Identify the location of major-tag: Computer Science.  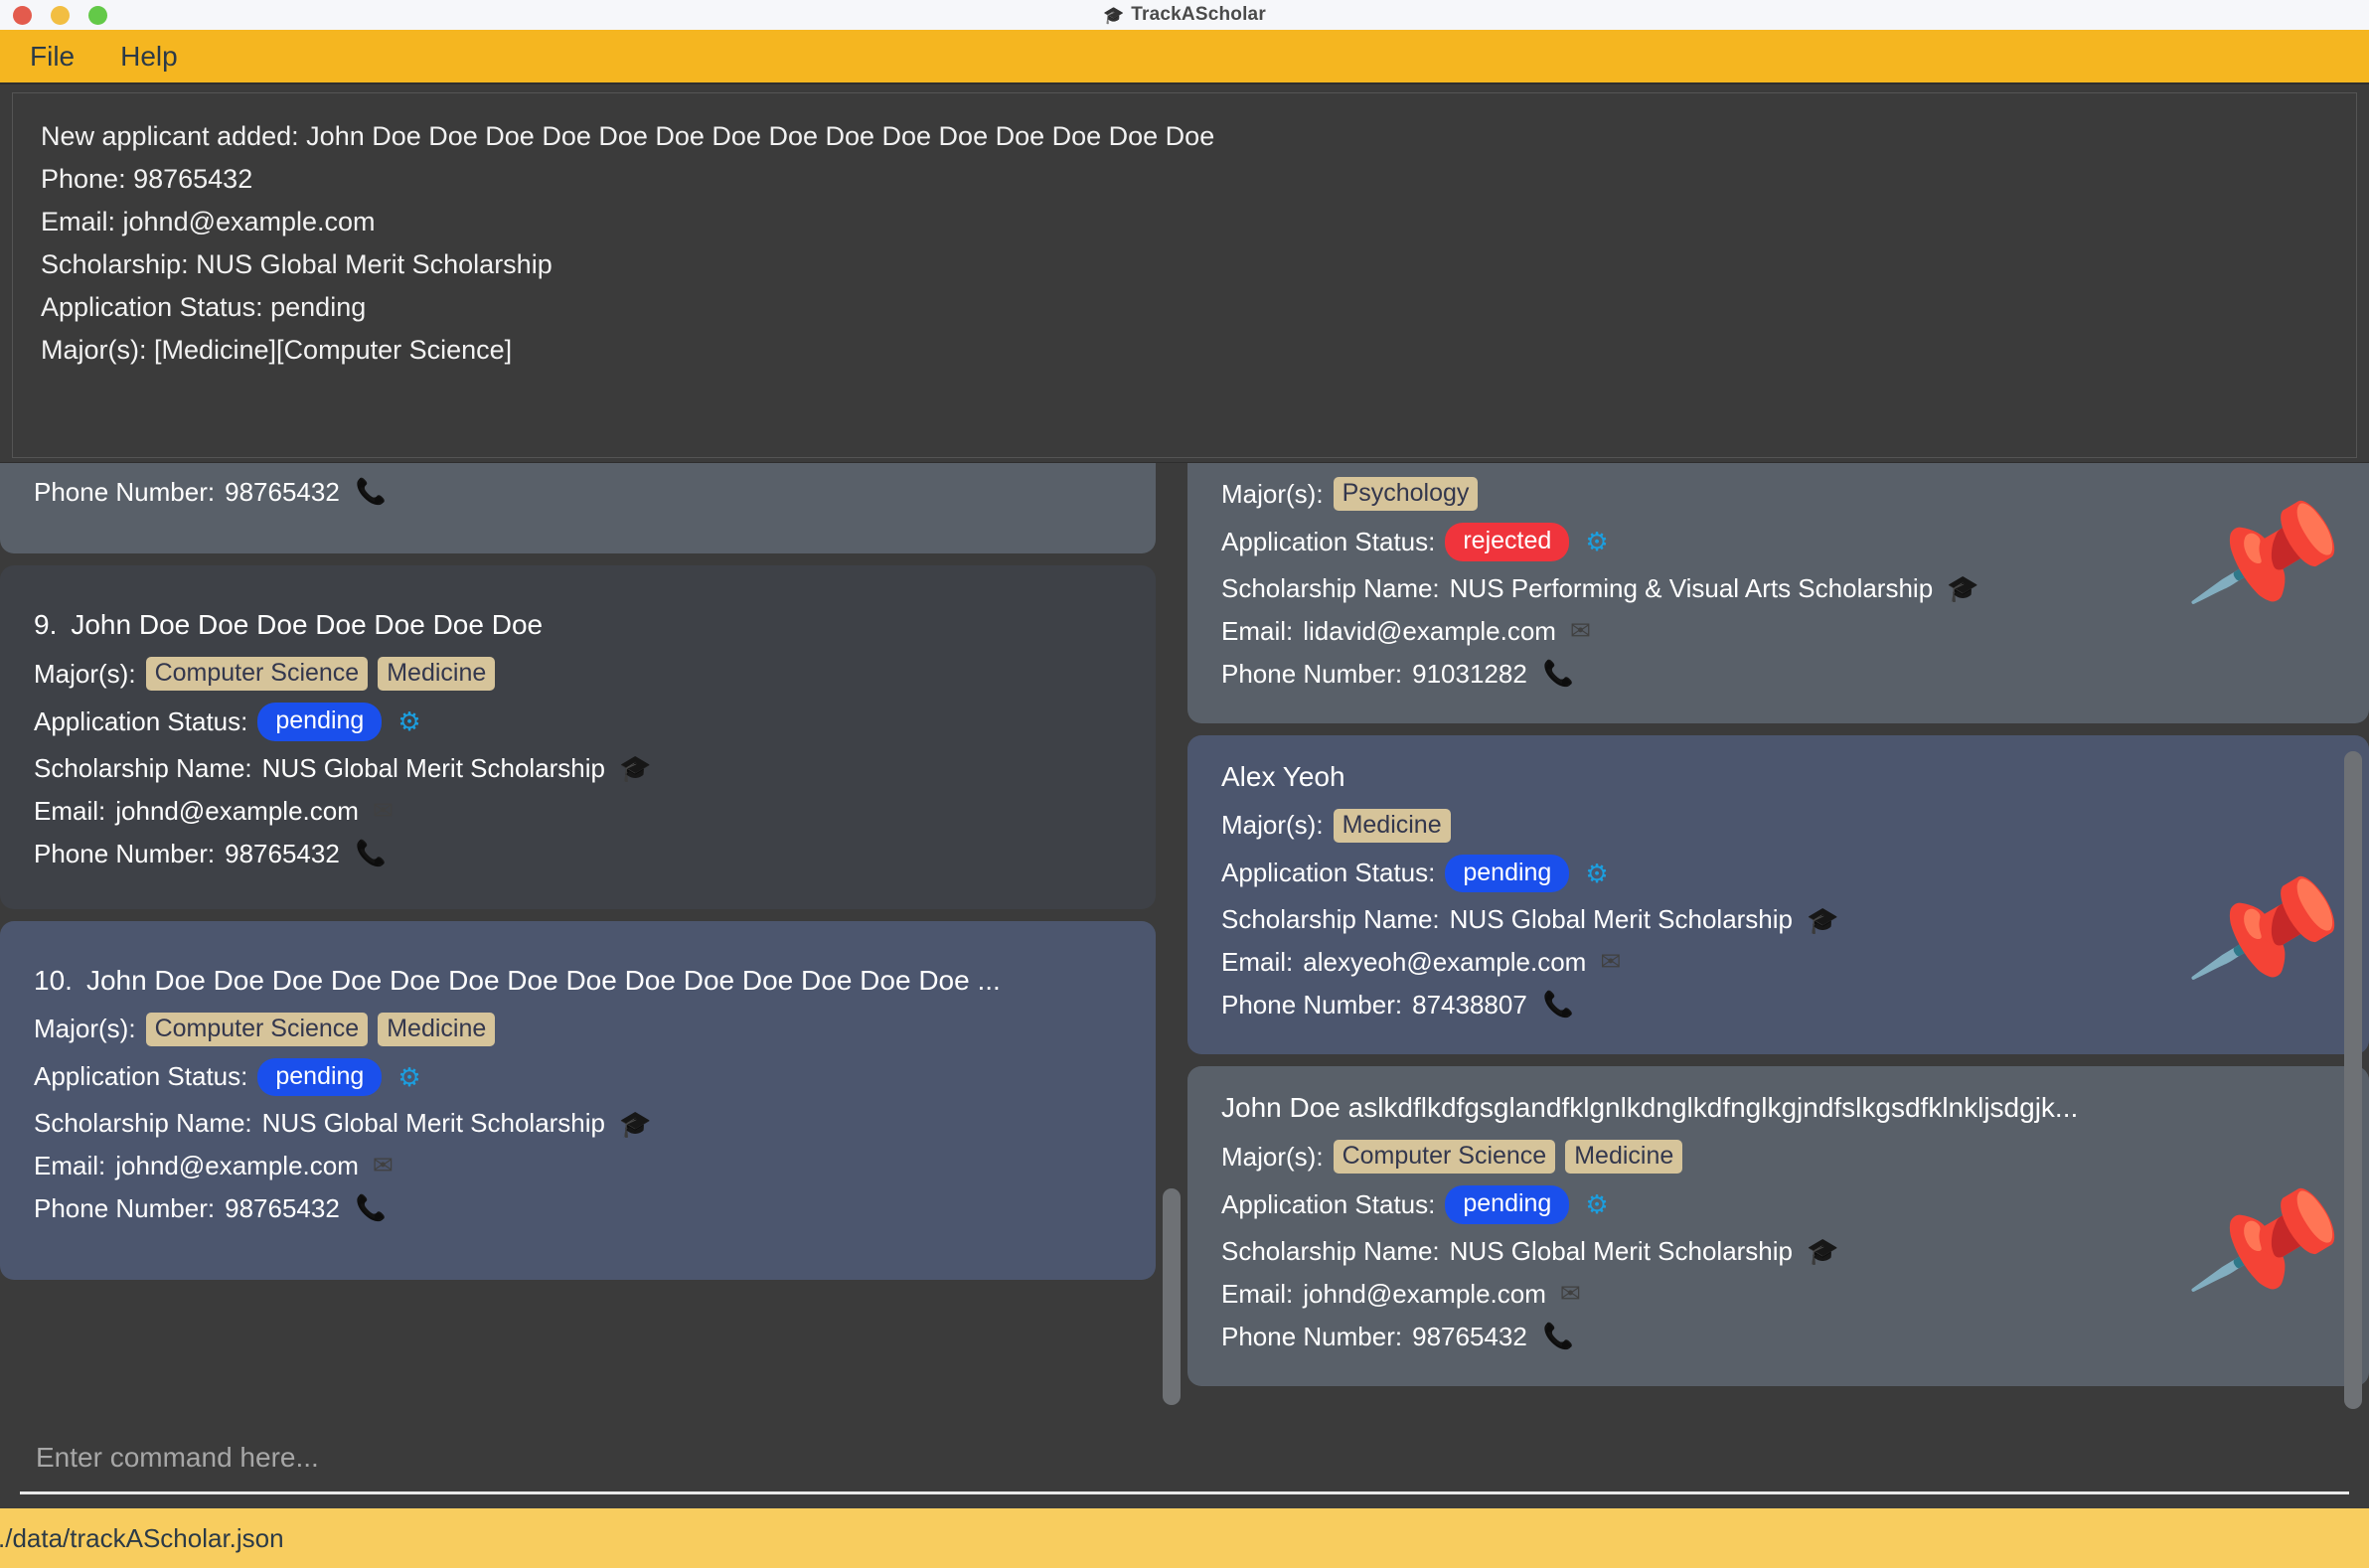
(257, 675).